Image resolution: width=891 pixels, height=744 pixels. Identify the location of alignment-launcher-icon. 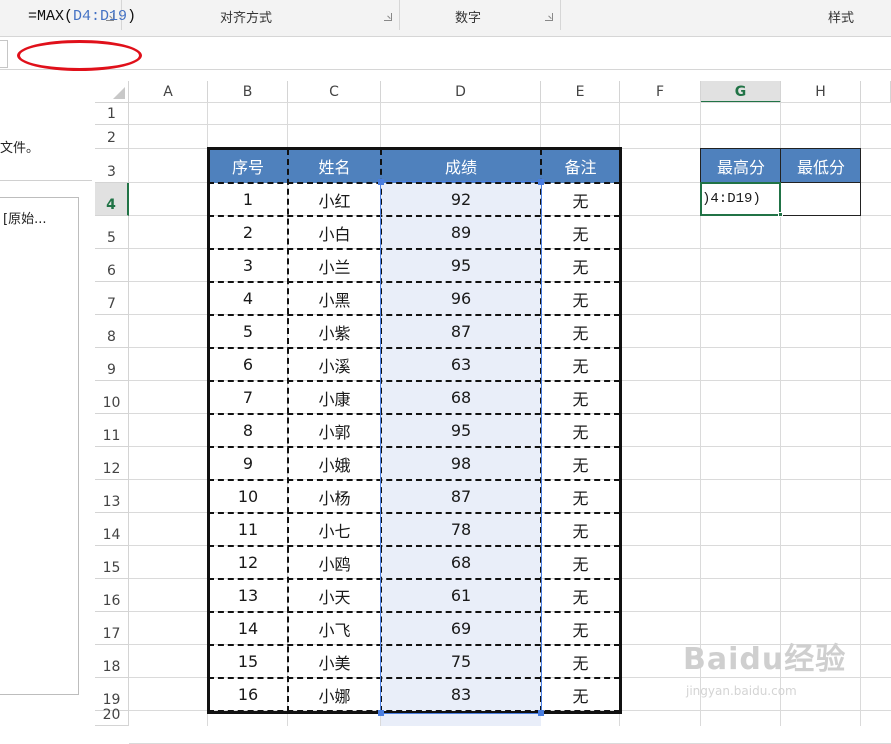
(388, 17).